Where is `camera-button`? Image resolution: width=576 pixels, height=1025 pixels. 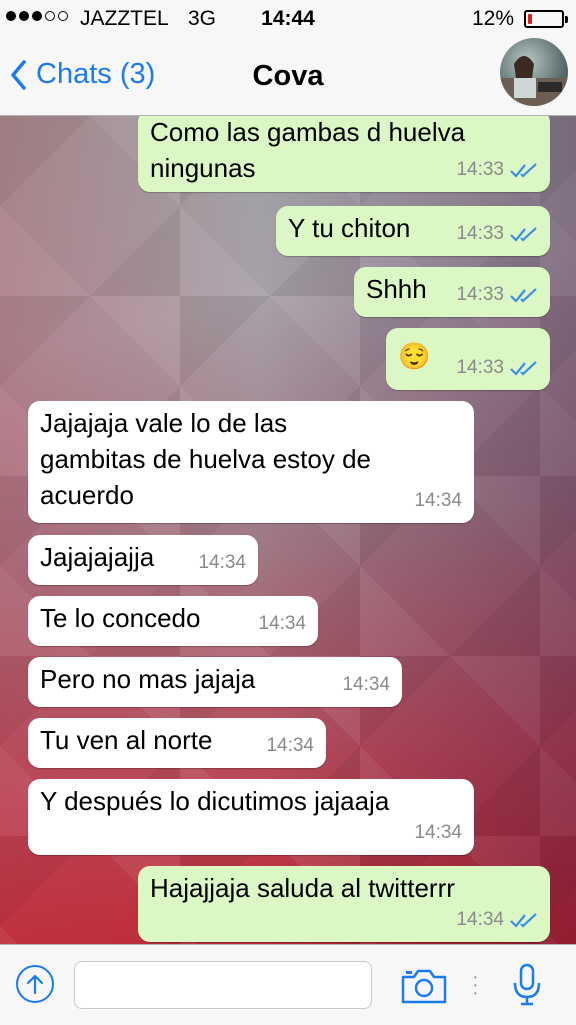 camera-button is located at coordinates (424, 988).